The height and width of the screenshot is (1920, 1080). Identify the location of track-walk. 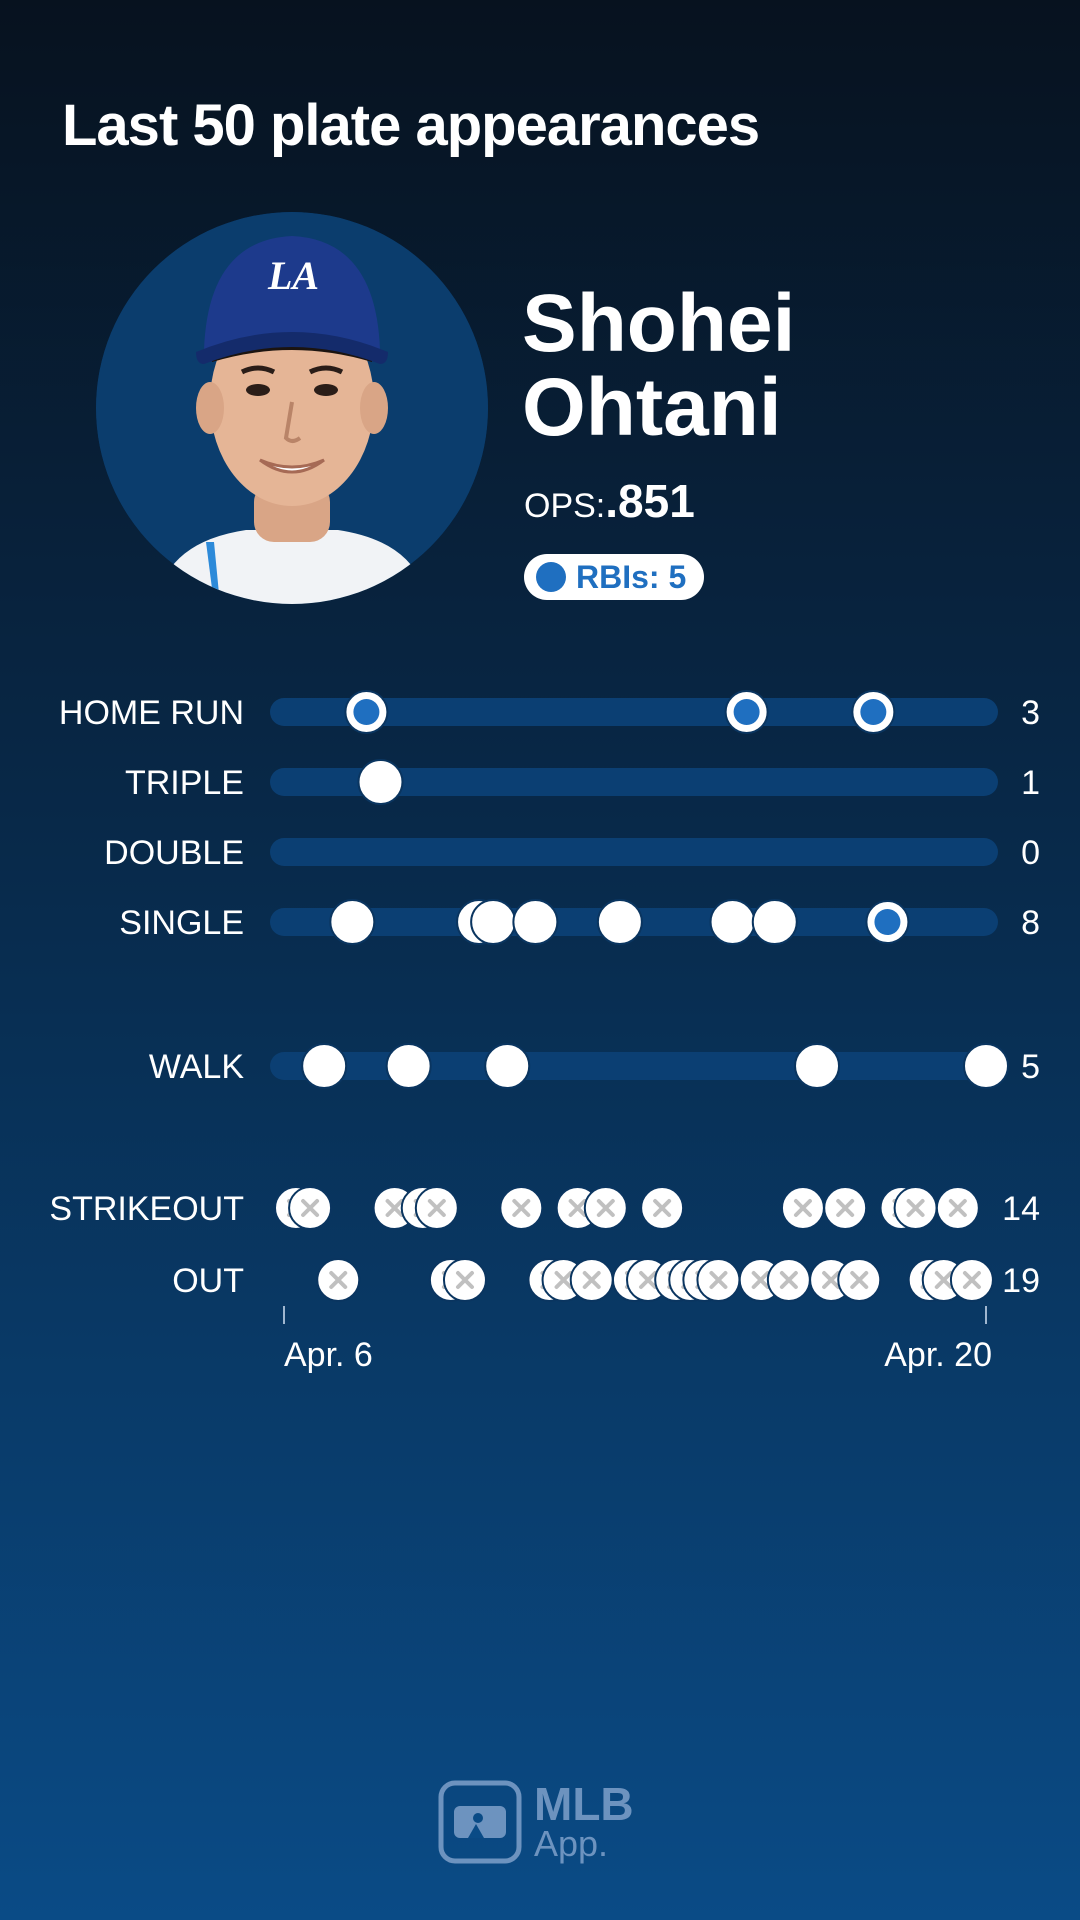
(634, 1066).